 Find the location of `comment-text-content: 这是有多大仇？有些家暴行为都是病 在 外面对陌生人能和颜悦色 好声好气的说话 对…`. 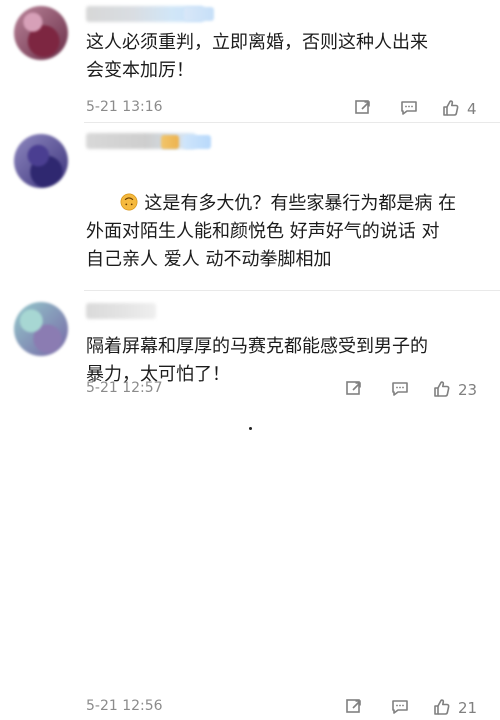

comment-text-content: 这是有多大仇？有些家暴行为都是病 在 外面对陌生人能和颜悦色 好声好气的说话 对… is located at coordinates (271, 231).